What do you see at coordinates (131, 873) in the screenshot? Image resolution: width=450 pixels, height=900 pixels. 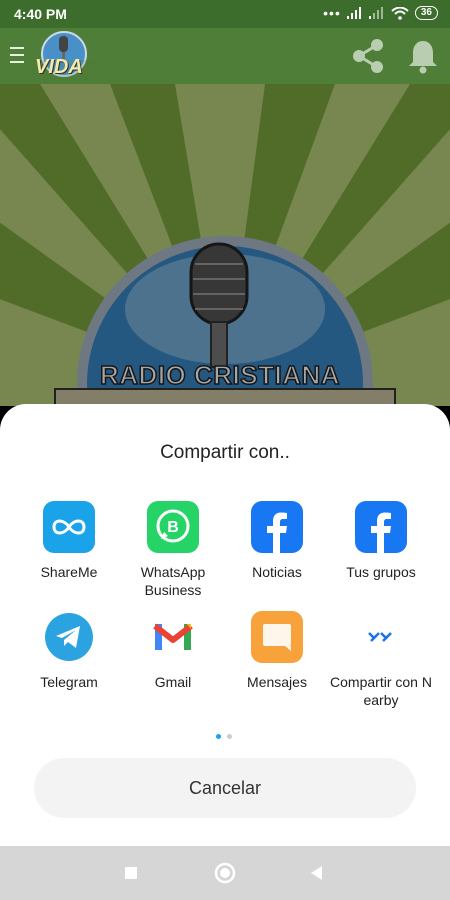 I see `recents-icon` at bounding box center [131, 873].